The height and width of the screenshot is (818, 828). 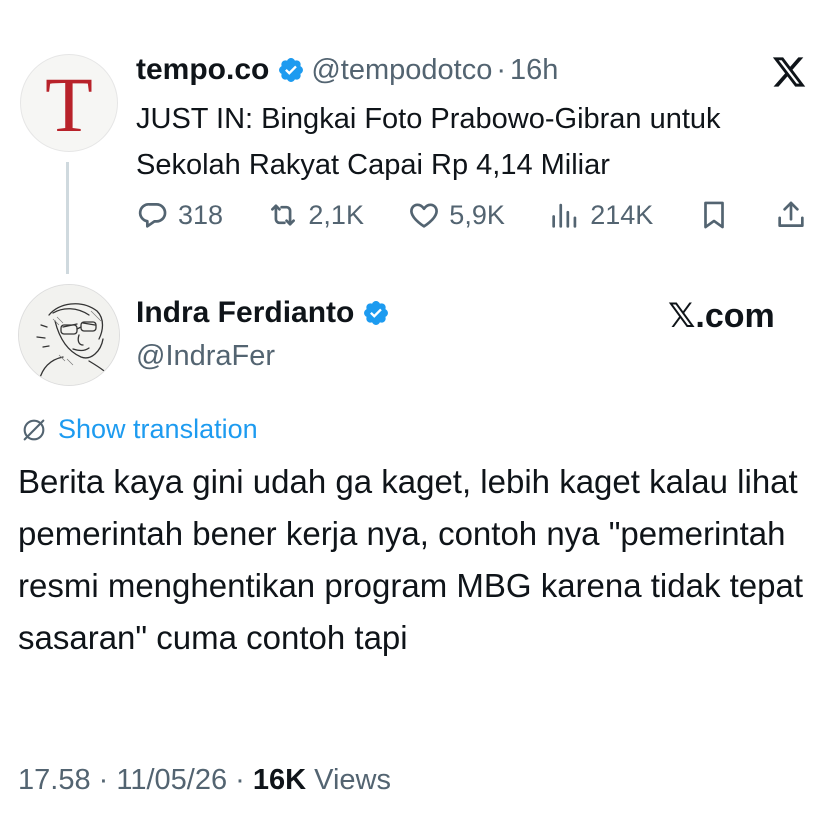 What do you see at coordinates (158, 429) in the screenshot?
I see `show-translation-label: Show translation` at bounding box center [158, 429].